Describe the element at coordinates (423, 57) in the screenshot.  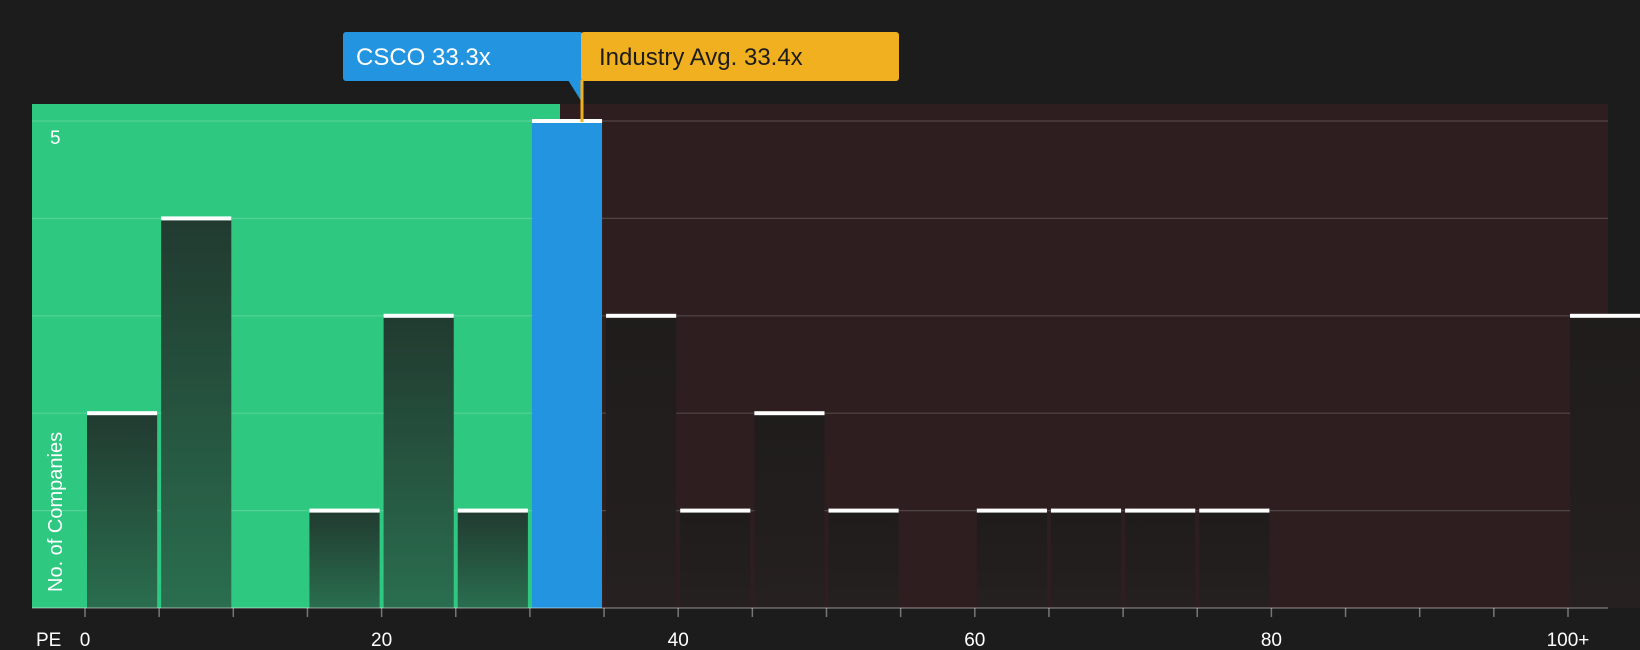
I see `company-label-text: CSCO 33.3x` at that location.